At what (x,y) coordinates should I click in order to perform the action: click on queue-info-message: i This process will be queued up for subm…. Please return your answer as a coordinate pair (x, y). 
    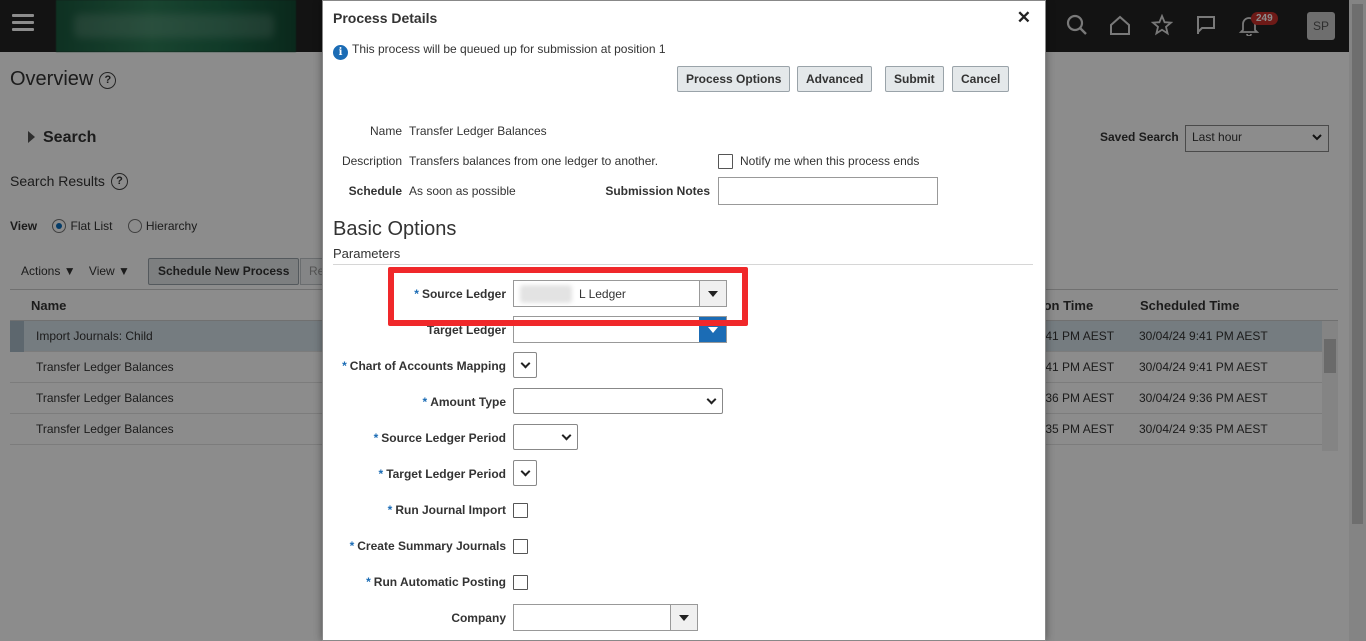
    Looking at the image, I should click on (499, 51).